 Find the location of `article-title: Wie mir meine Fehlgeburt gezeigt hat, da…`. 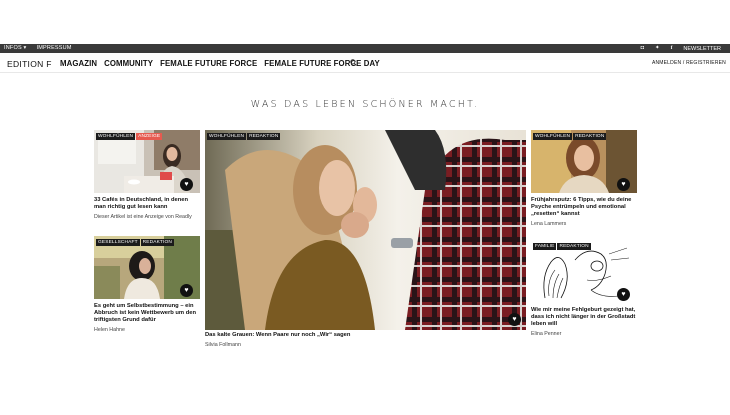

article-title: Wie mir meine Fehlgeburt gezeigt hat, da… is located at coordinates (584, 318).